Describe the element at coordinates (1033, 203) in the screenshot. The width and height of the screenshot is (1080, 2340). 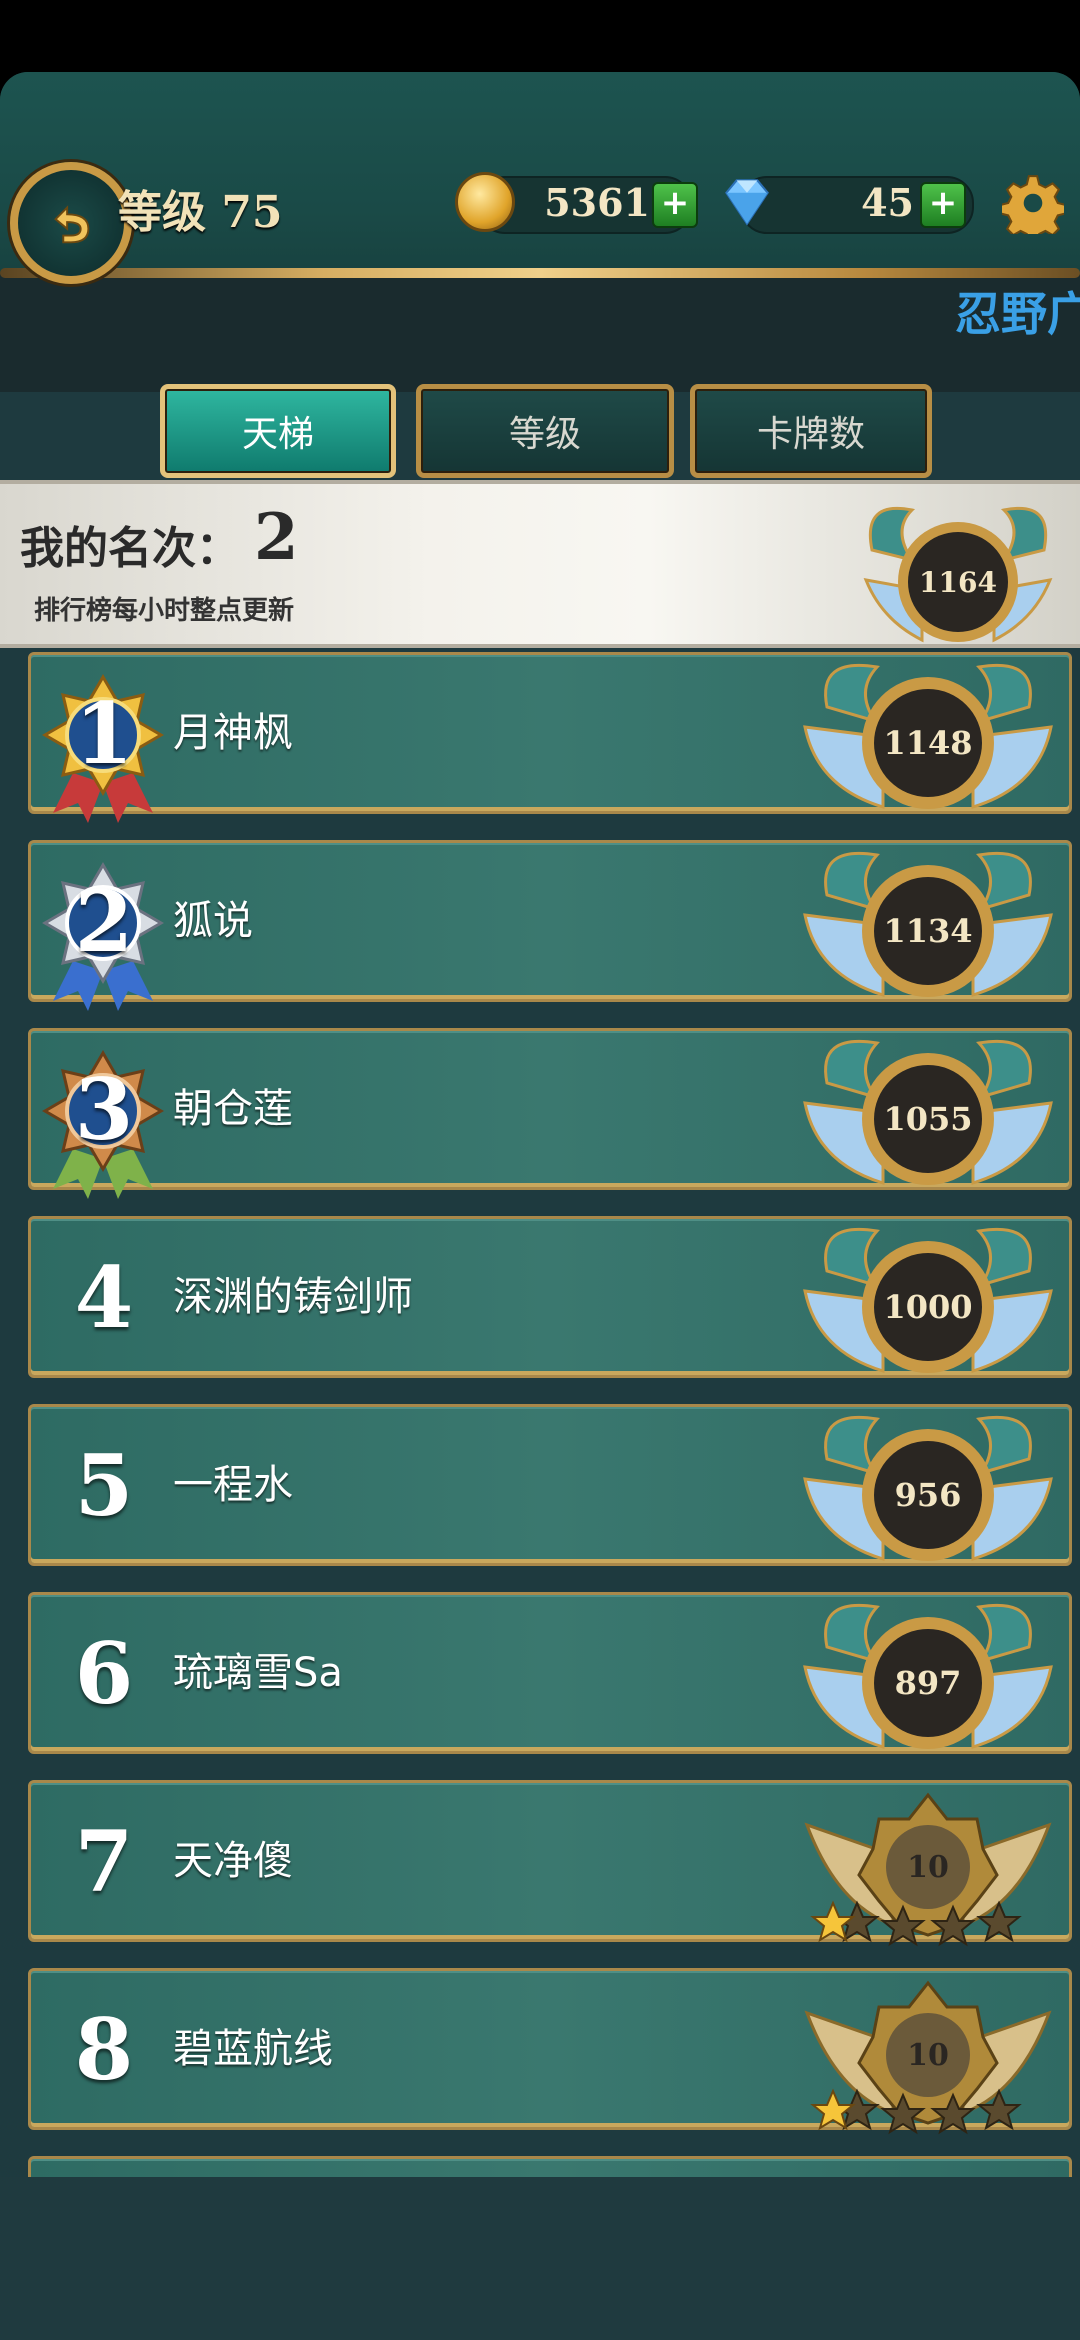
I see `gear-icon` at that location.